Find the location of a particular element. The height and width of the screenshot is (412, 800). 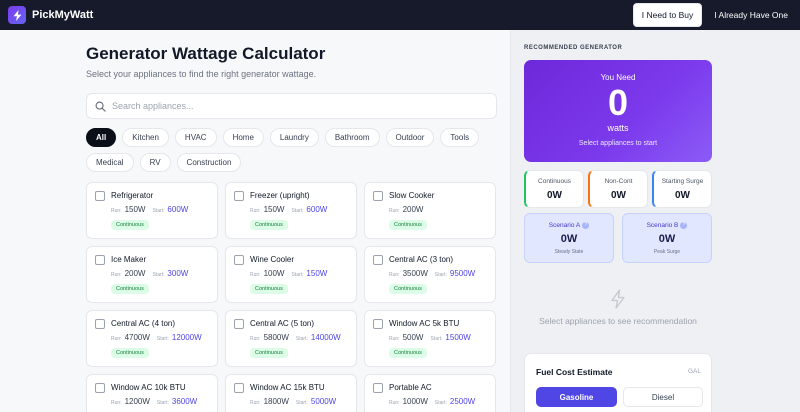

search-bar is located at coordinates (291, 106).